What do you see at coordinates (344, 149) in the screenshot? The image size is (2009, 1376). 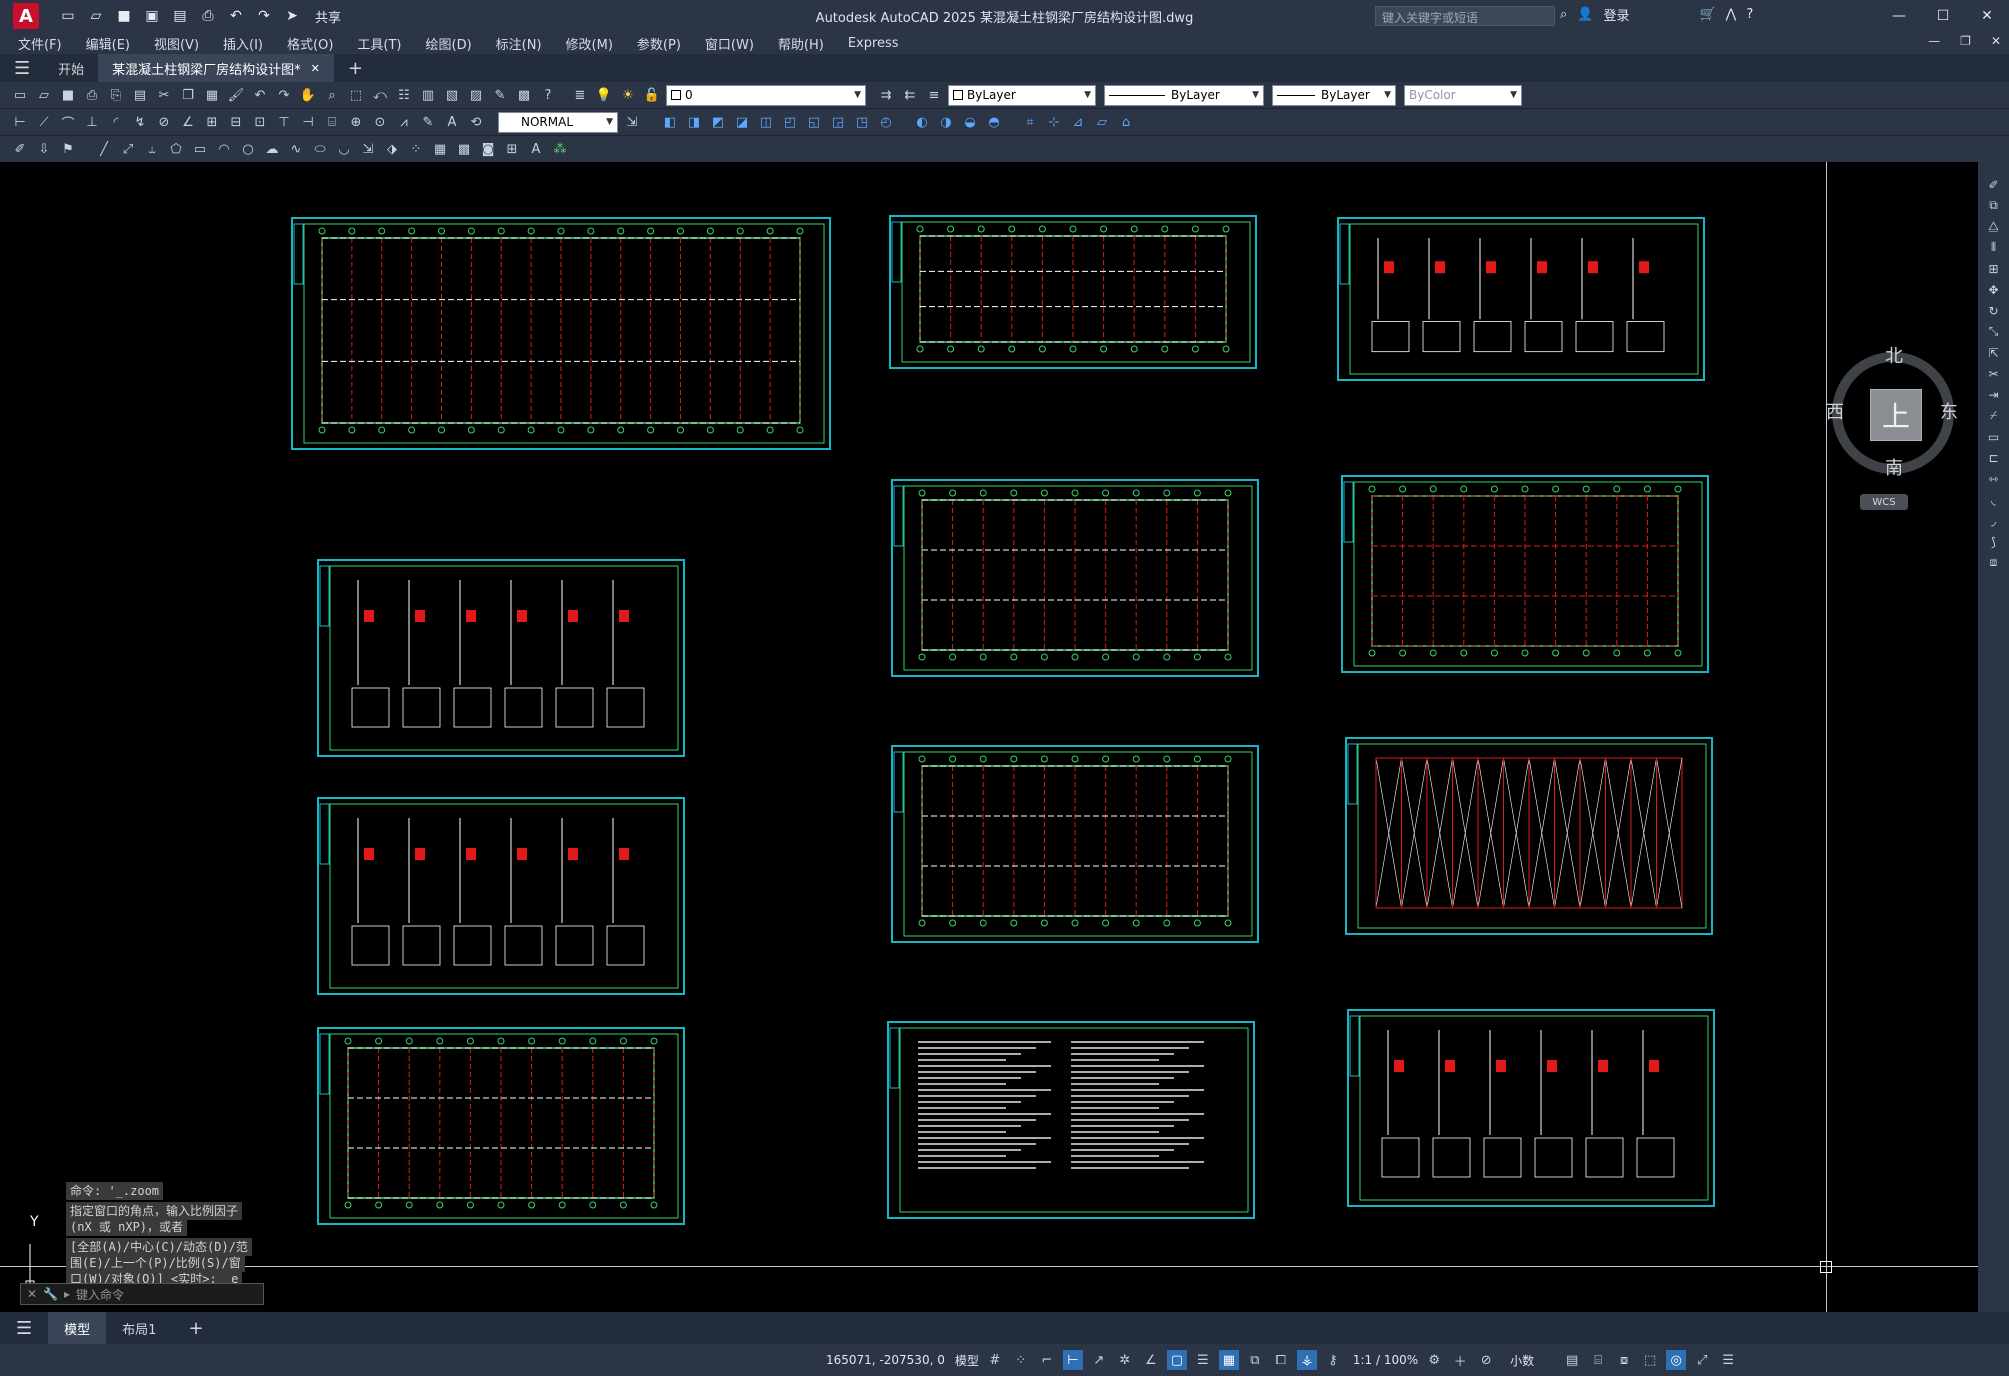 I see `ellipse-arc-icon: ◡` at bounding box center [344, 149].